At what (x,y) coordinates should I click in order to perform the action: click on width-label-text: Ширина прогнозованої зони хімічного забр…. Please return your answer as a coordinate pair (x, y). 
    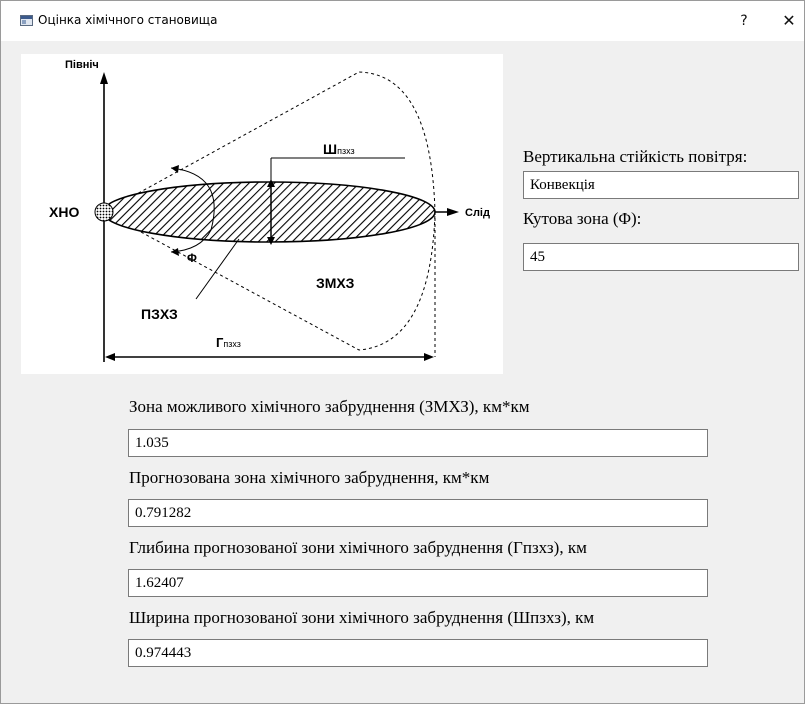
    Looking at the image, I should click on (362, 617).